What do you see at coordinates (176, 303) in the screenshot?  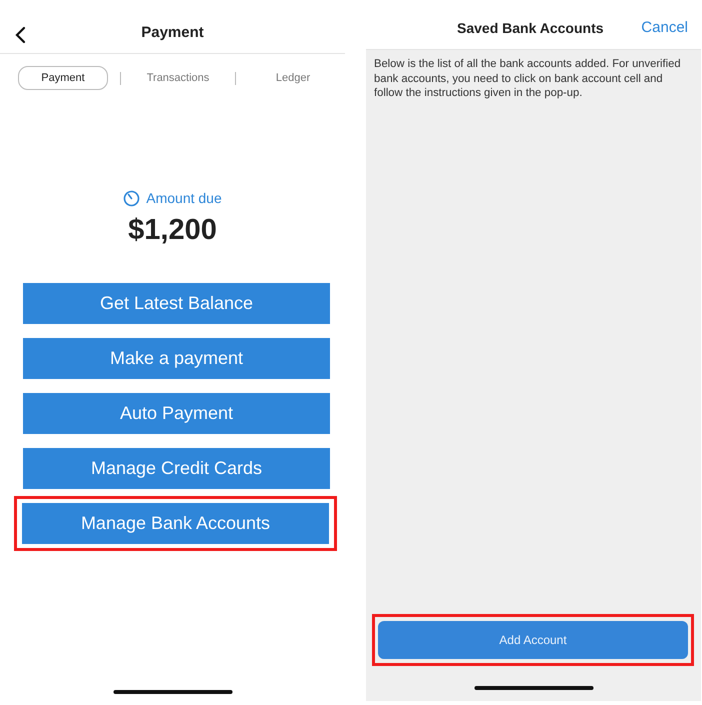 I see `menu-button: Get Latest Balance` at bounding box center [176, 303].